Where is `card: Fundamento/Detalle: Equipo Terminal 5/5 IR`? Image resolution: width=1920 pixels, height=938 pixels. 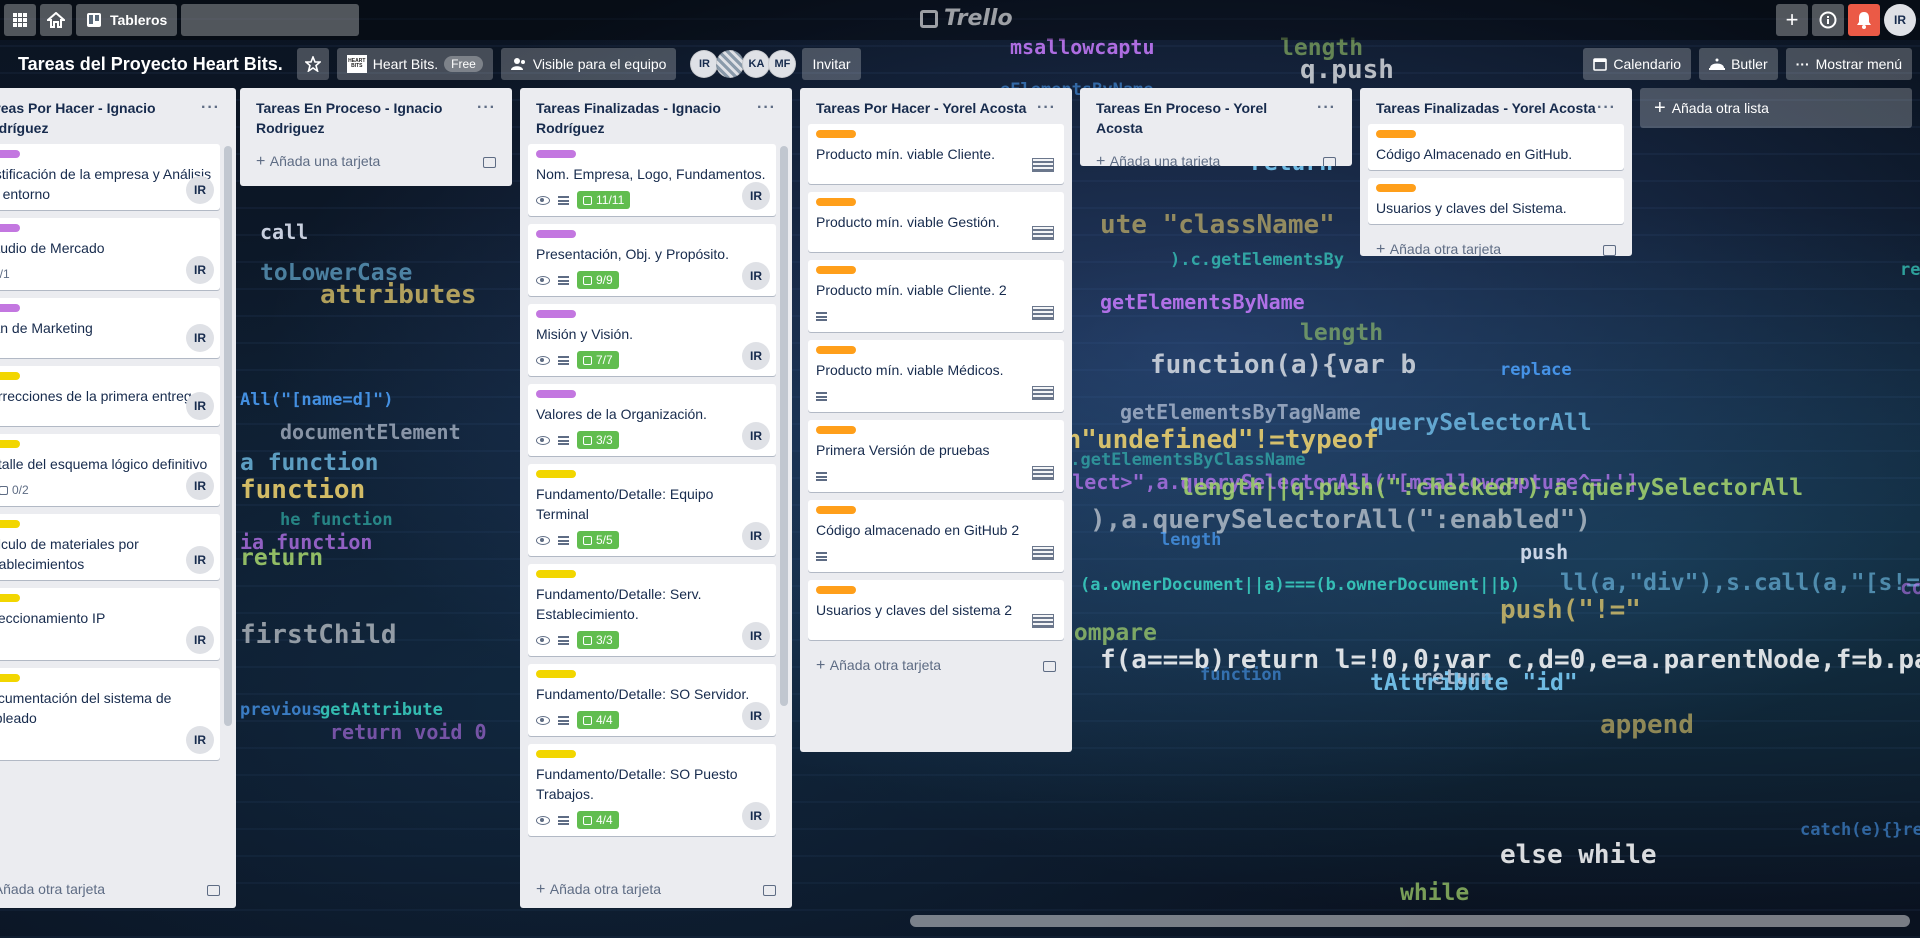
card: Fundamento/Detalle: Equipo Terminal 5/5 IR is located at coordinates (652, 510).